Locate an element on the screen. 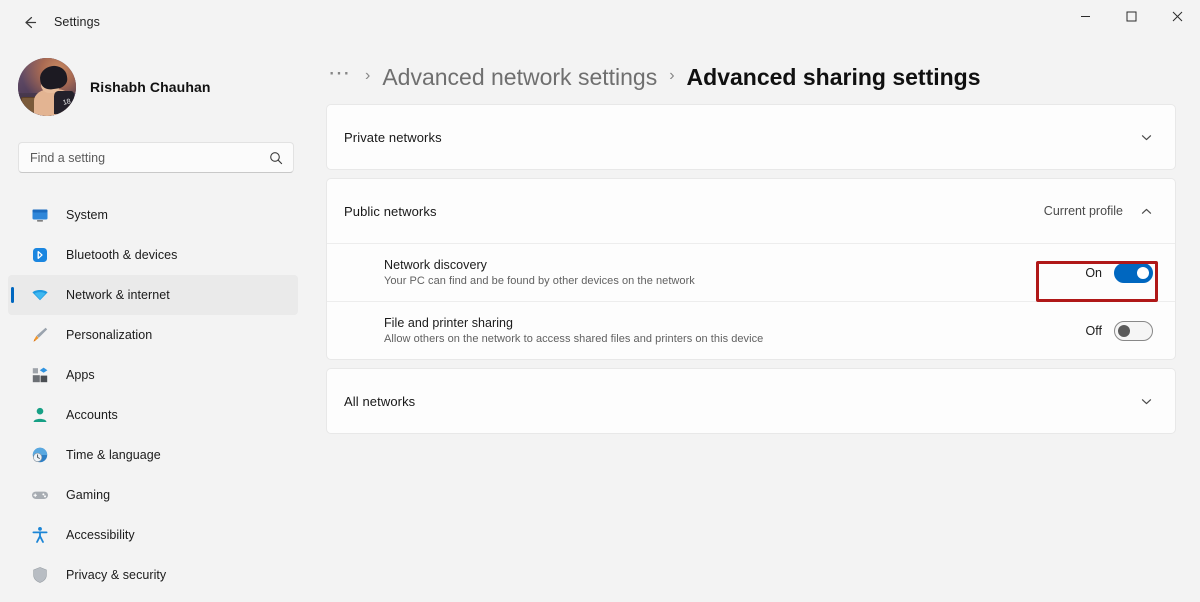  page-title: Advanced sharing settings is located at coordinates (833, 76).